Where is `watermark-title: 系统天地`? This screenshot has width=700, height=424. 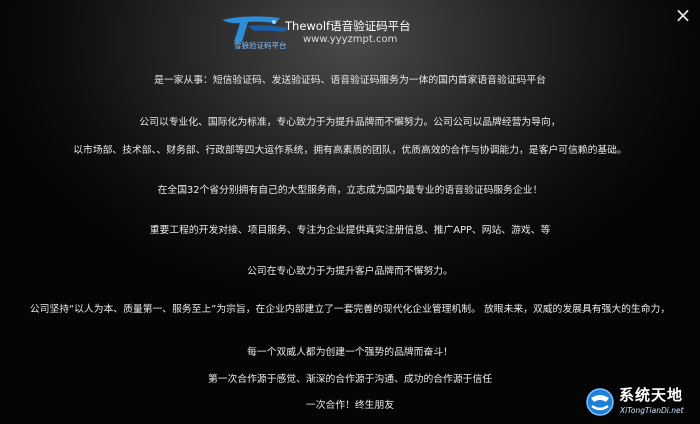
watermark-title: 系统天地 is located at coordinates (651, 395).